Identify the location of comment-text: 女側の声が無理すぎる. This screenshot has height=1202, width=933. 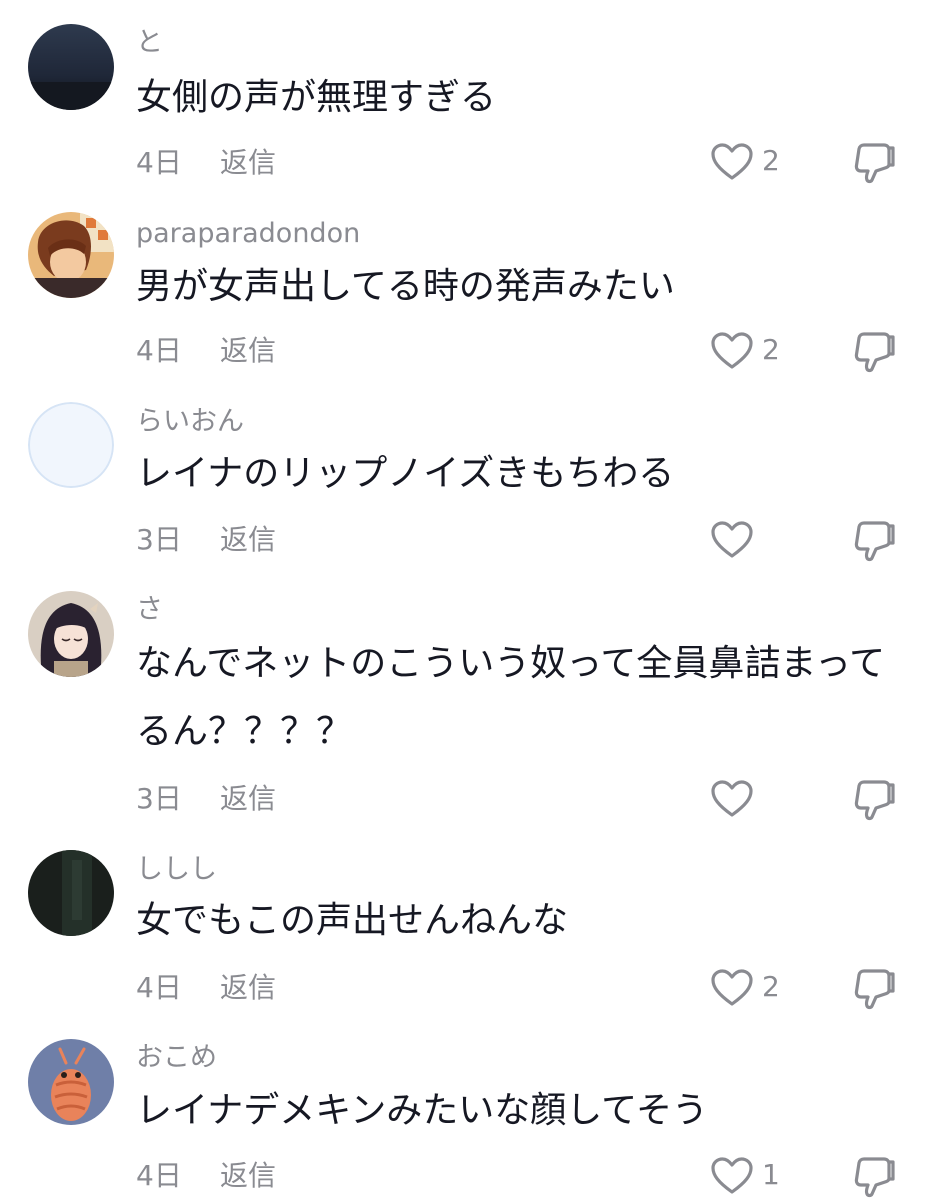
(316, 97).